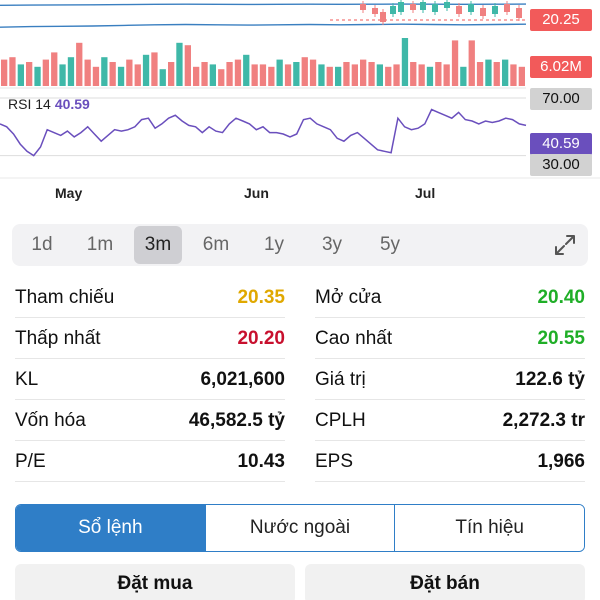 This screenshot has height=600, width=600. I want to click on range-tab-1d: 1d, so click(42, 245).